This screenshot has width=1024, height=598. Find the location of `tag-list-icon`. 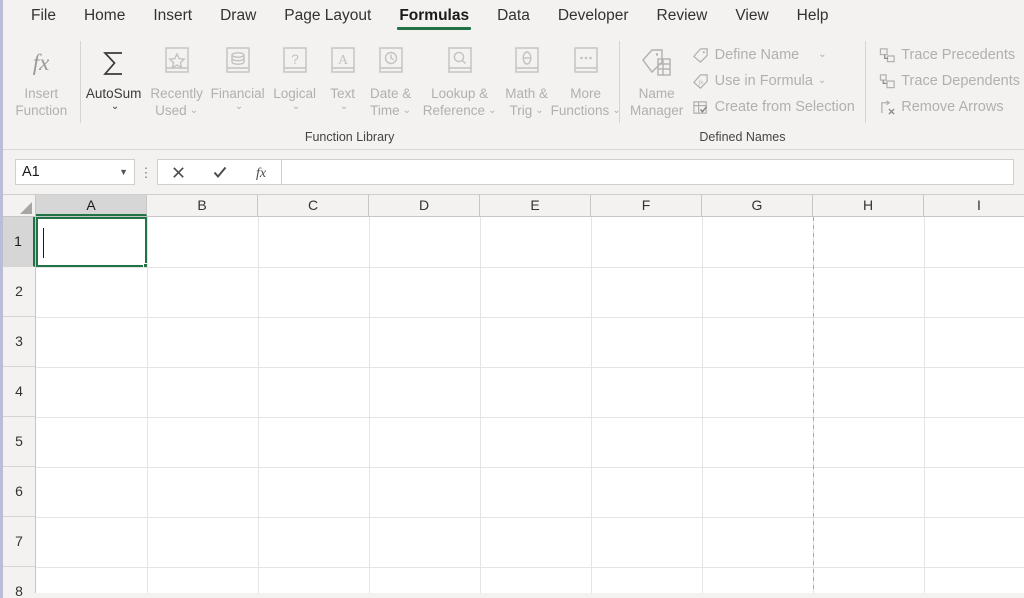

tag-list-icon is located at coordinates (657, 63).